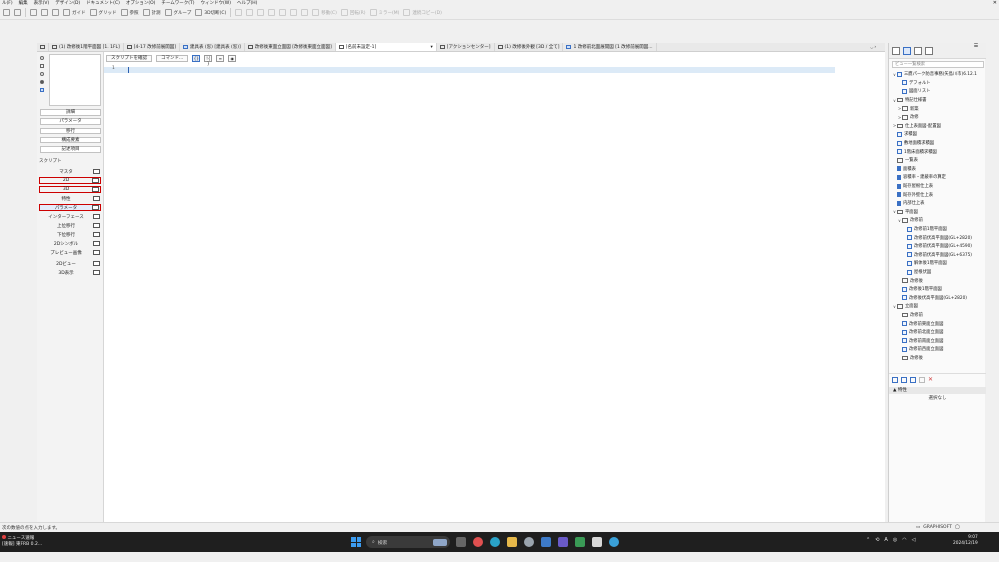  I want to click on edge-icon, so click(495, 542).